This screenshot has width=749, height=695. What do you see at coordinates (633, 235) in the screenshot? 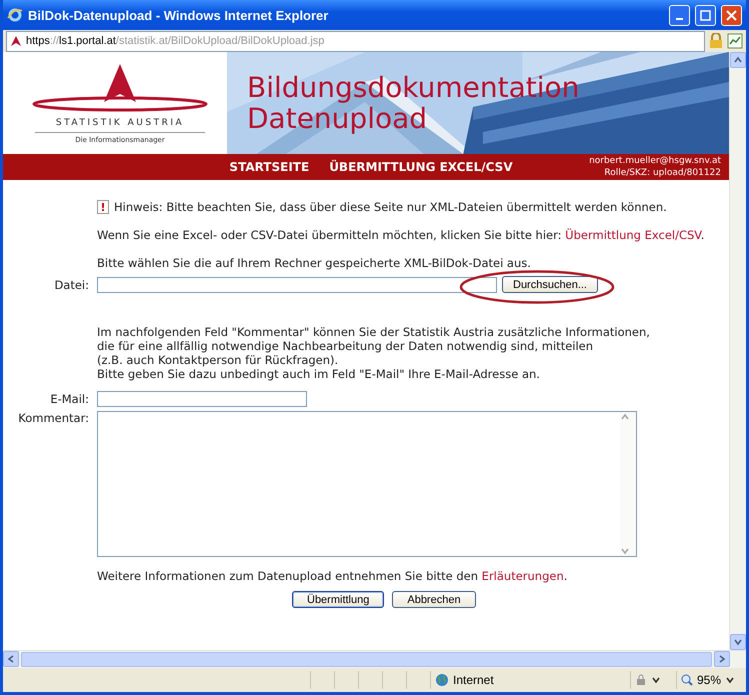
I see `excel-upload-link: Übermittlung Excel/CSV` at bounding box center [633, 235].